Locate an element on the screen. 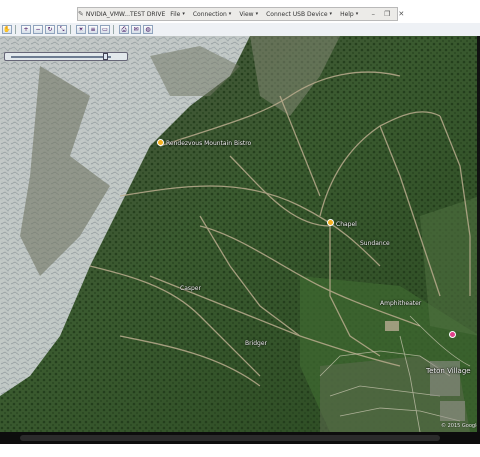  map-label: Bridger is located at coordinates (256, 343).